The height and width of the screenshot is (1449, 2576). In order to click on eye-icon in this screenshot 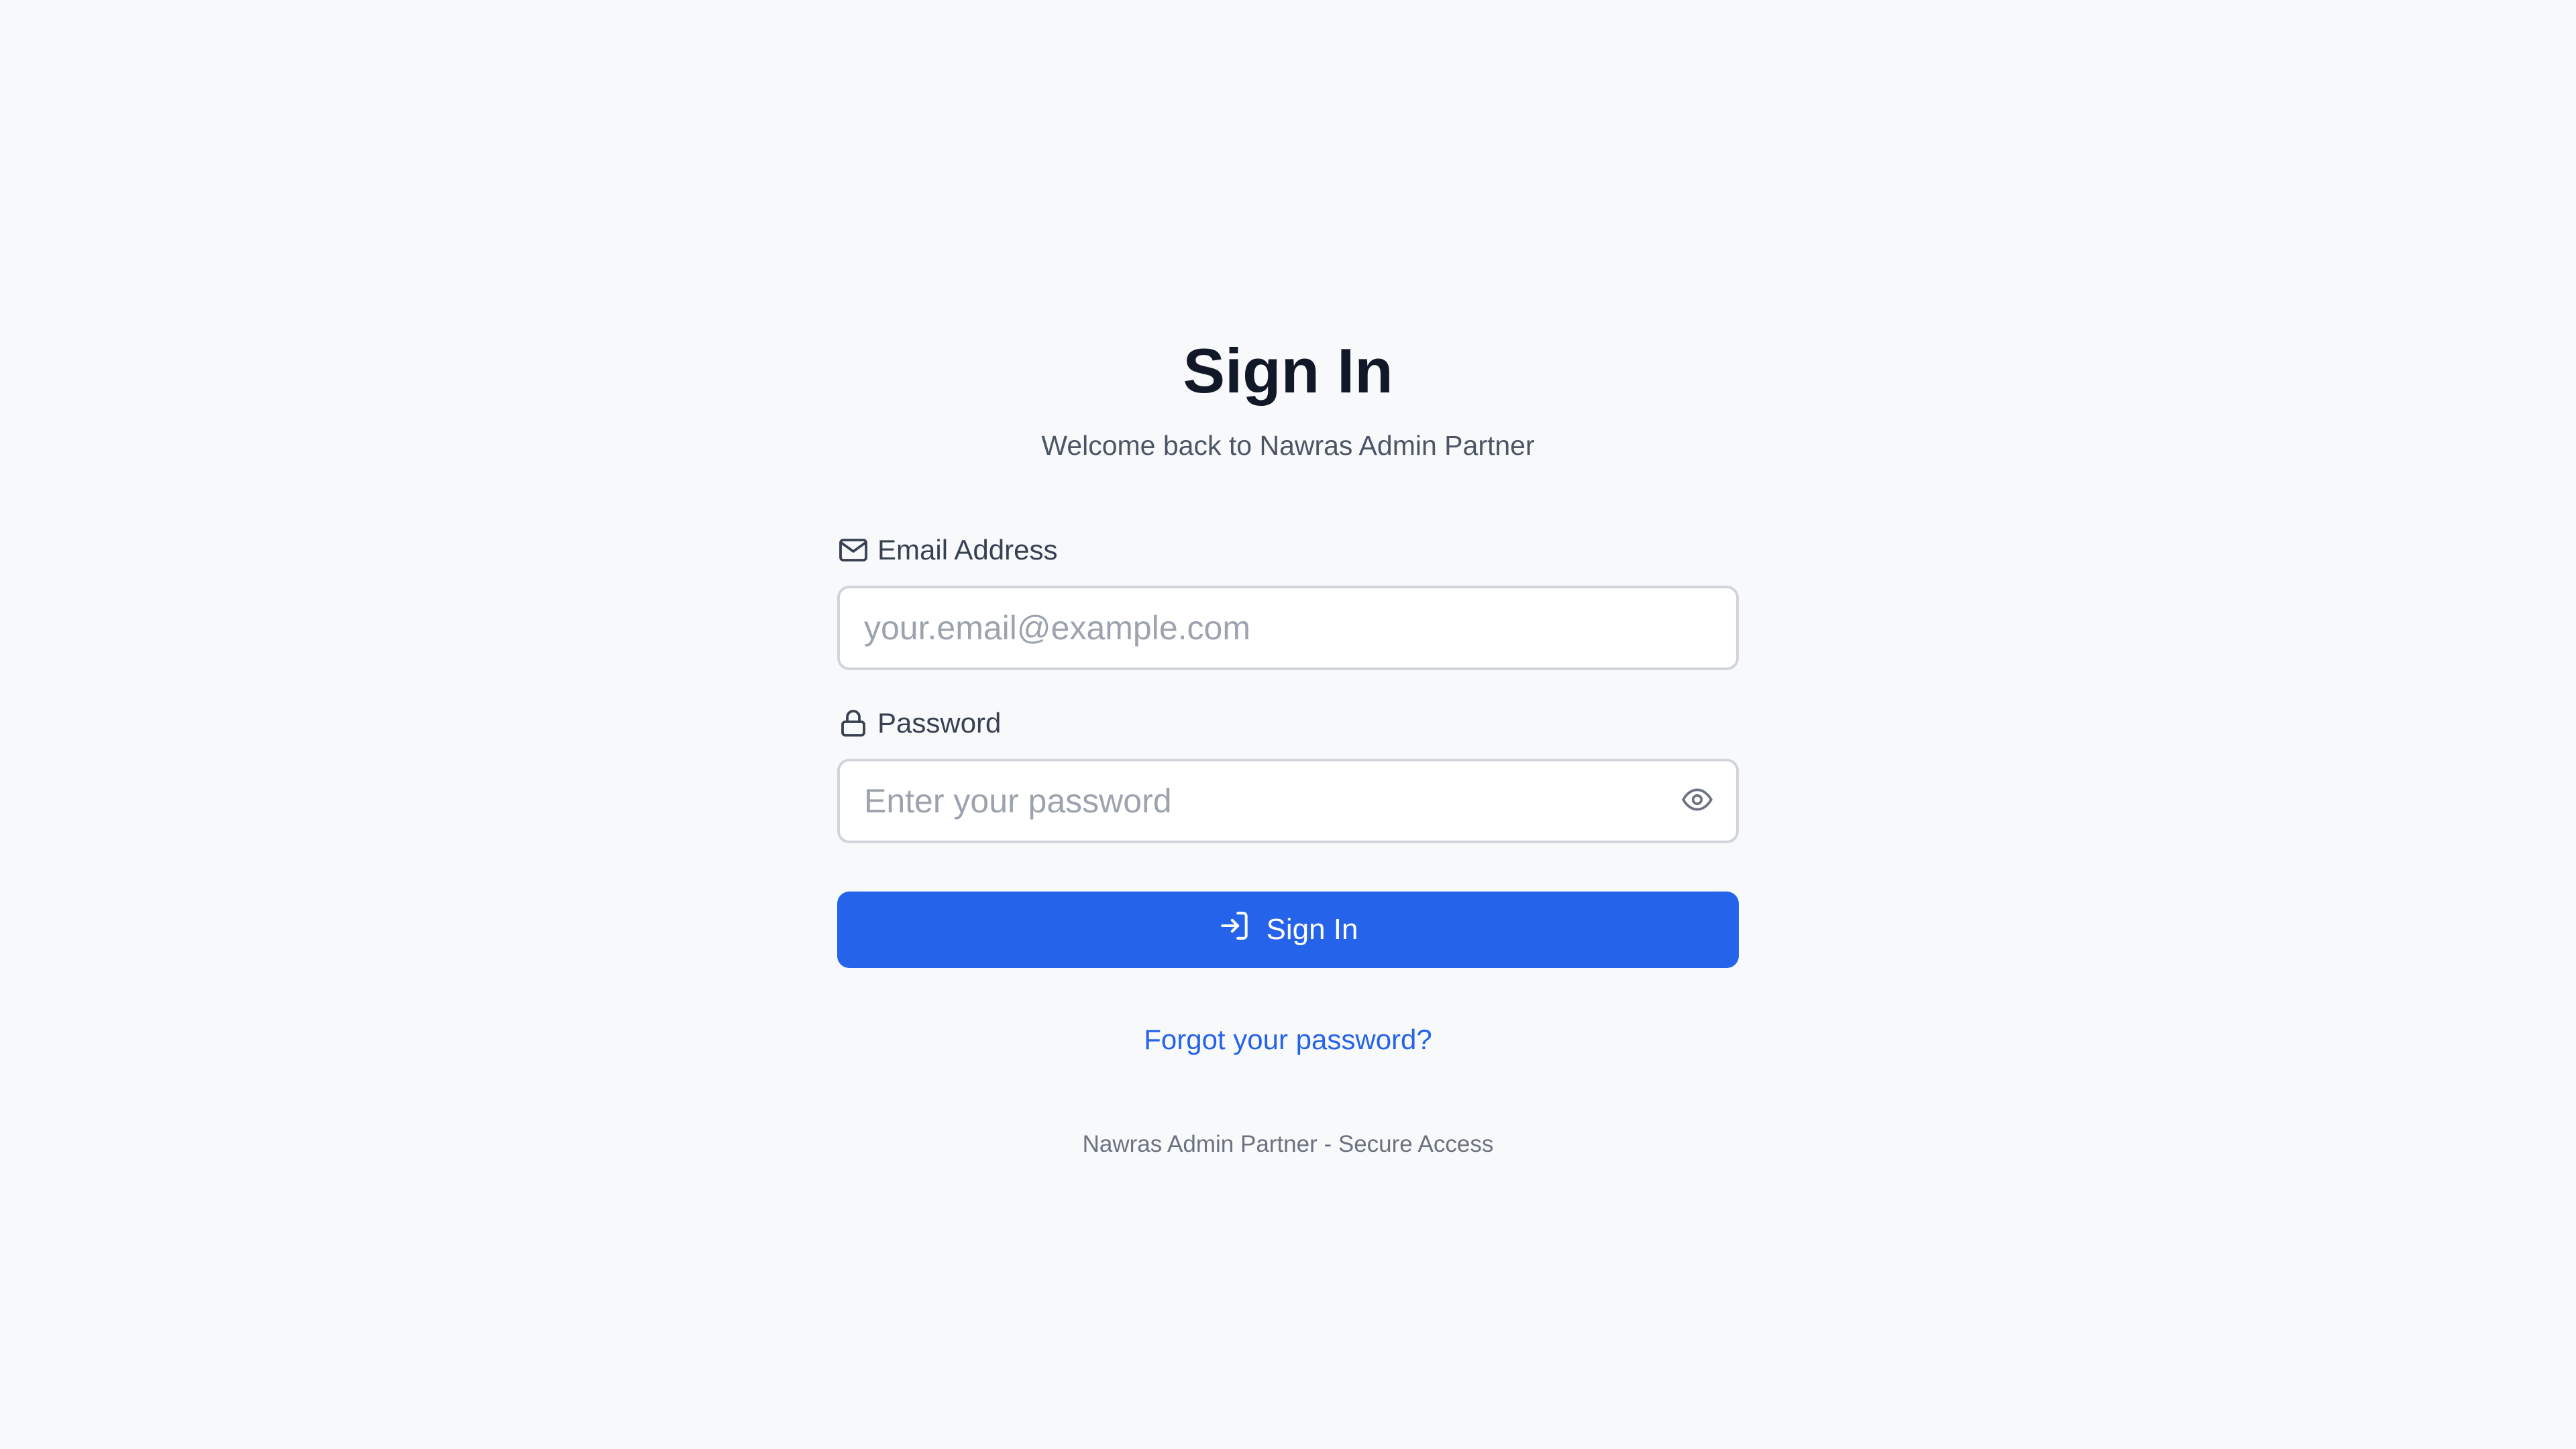, I will do `click(1697, 801)`.